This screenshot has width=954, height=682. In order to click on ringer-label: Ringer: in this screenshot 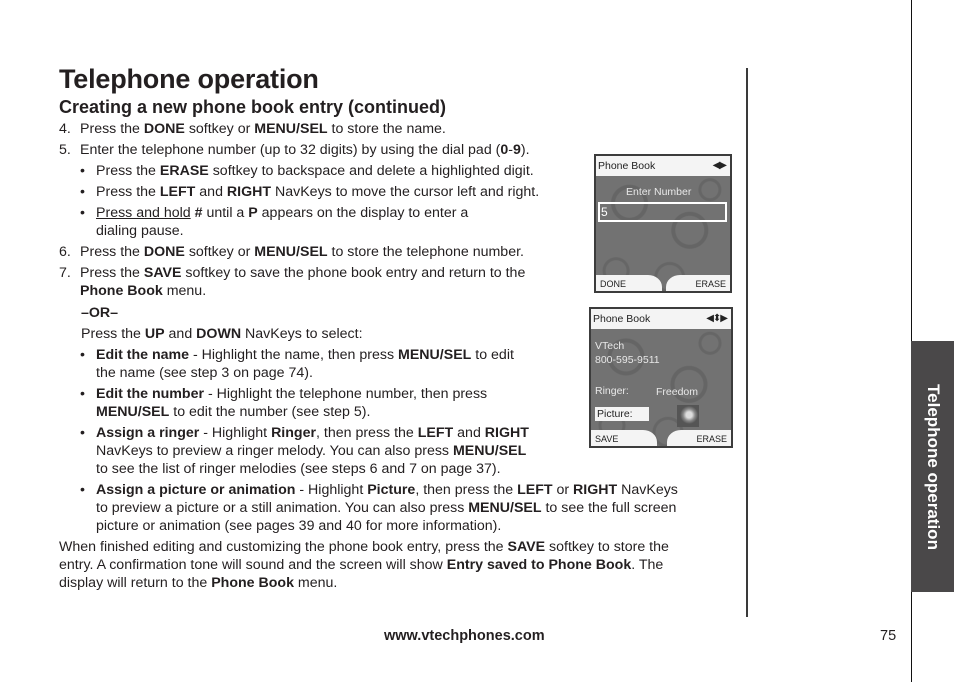, I will do `click(612, 391)`.